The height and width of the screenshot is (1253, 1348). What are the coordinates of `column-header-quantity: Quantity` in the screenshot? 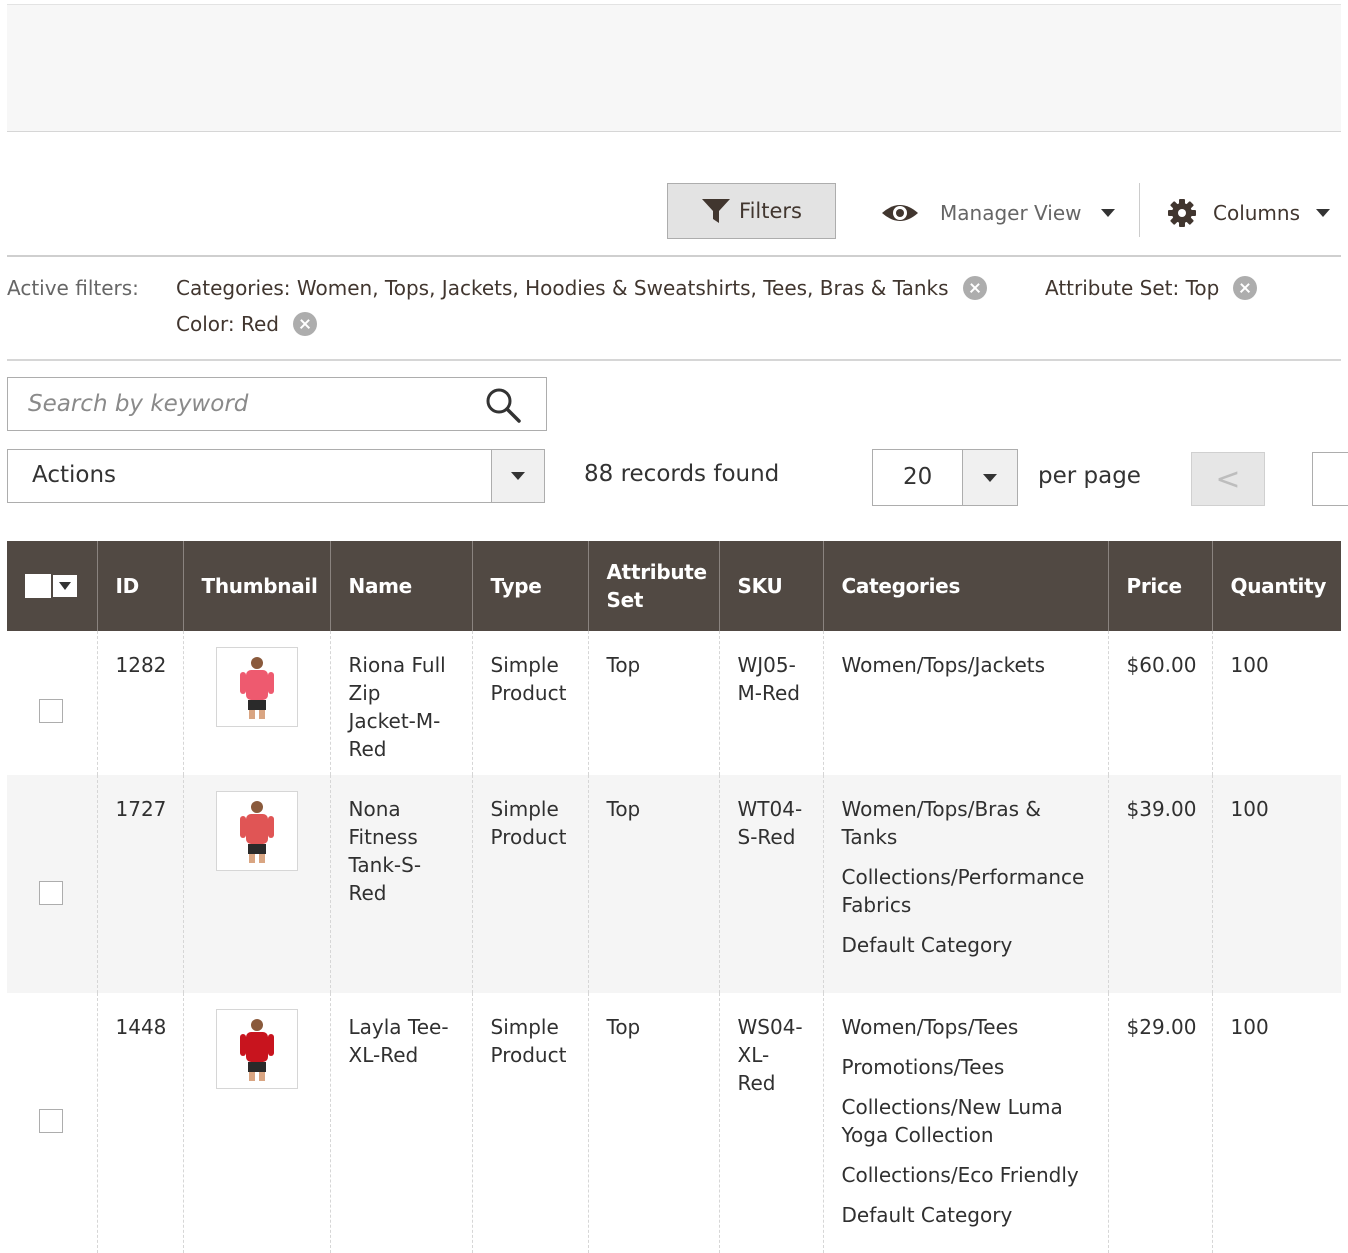 It's located at (1276, 586).